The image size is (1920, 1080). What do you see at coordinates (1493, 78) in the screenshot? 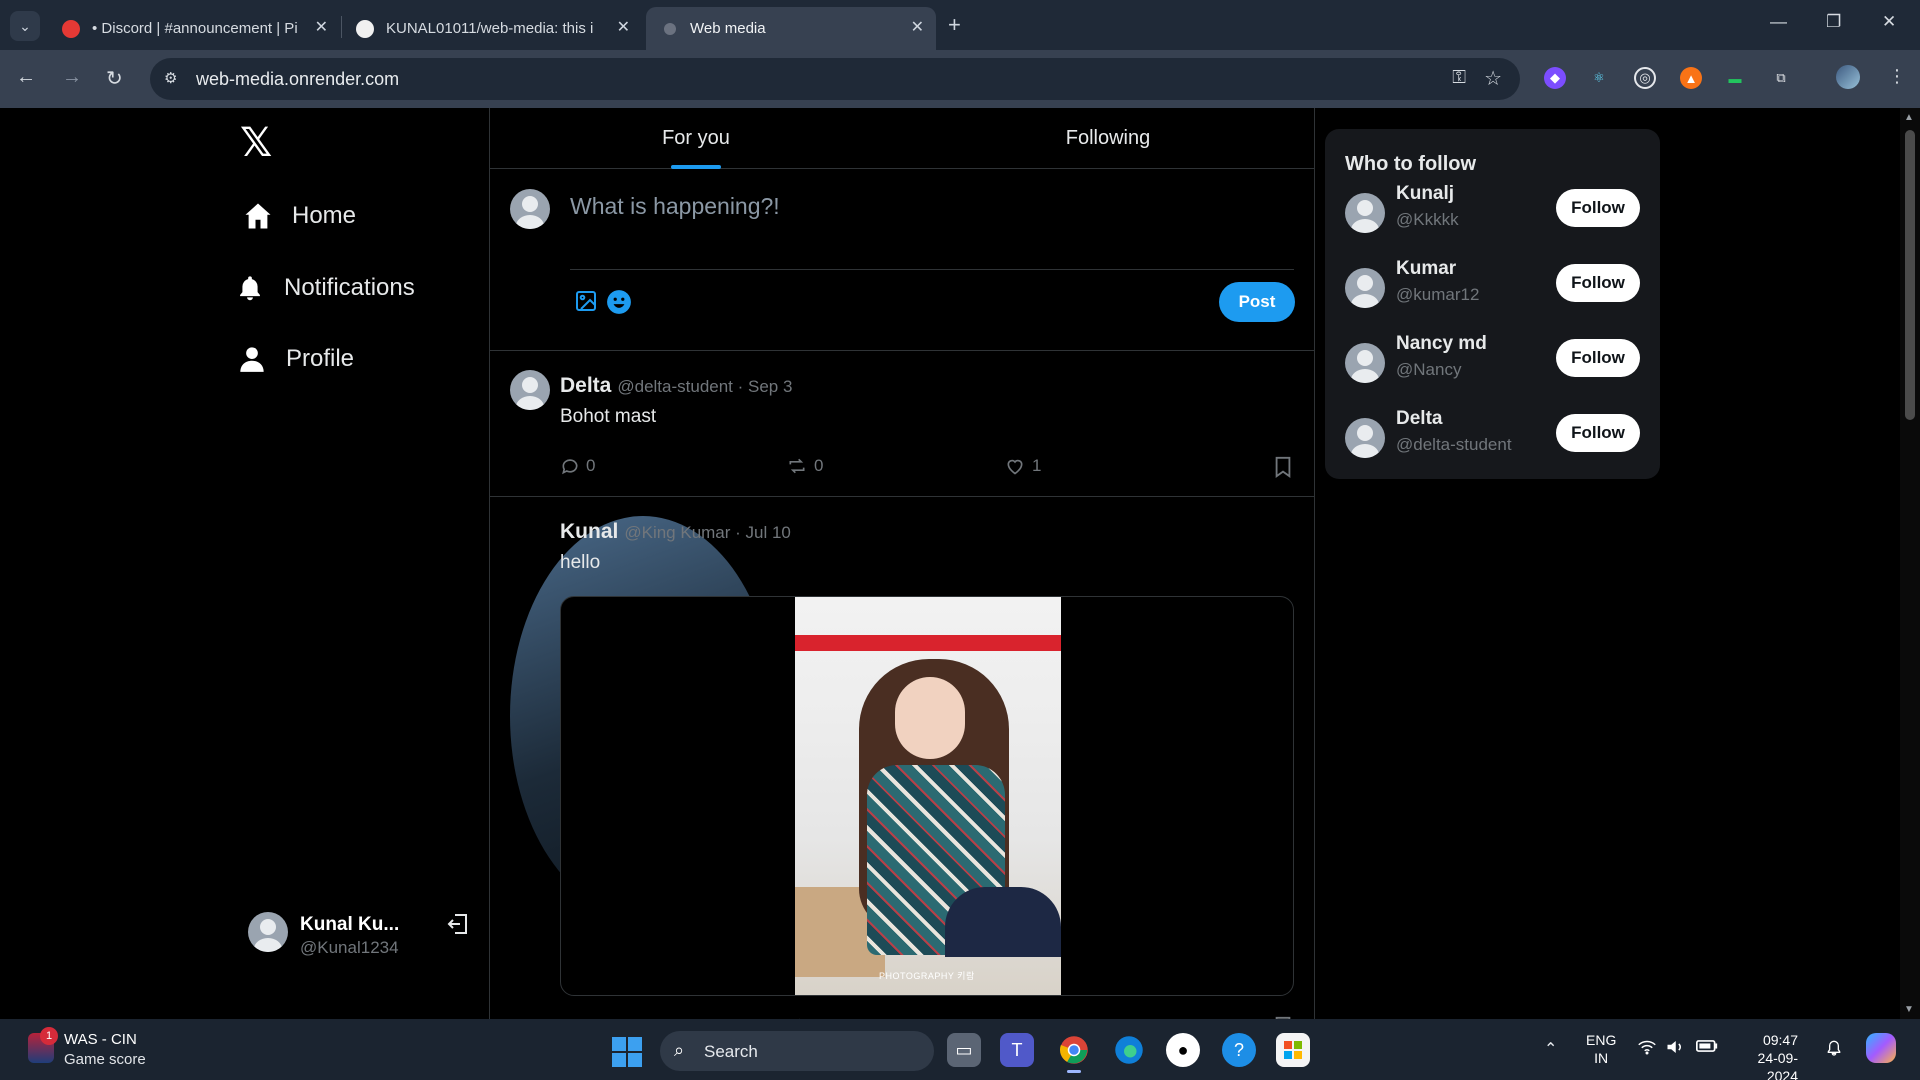
I see `bookmark-star-icon: ☆` at bounding box center [1493, 78].